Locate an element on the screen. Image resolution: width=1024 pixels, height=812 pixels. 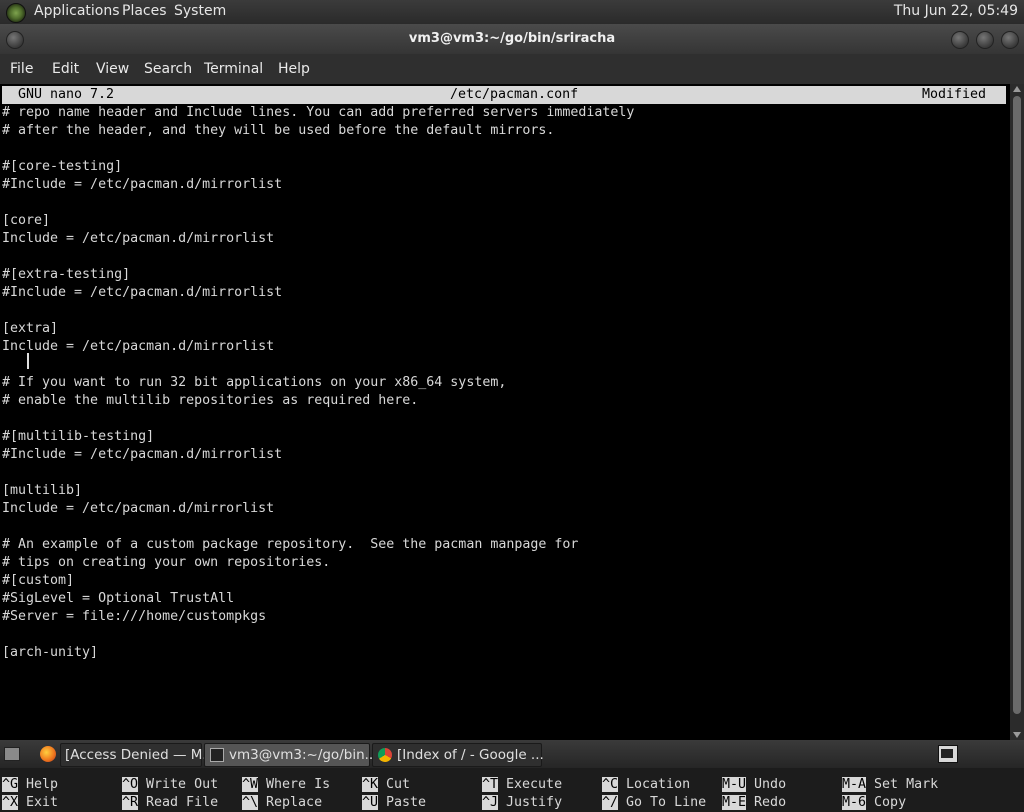
terminal-icon is located at coordinates (217, 755).